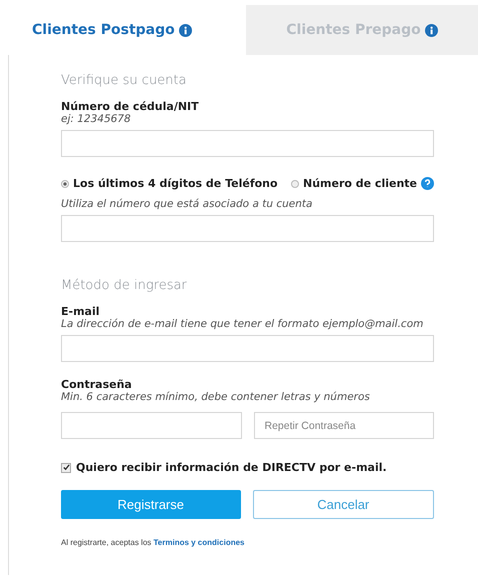 This screenshot has width=478, height=583. What do you see at coordinates (247, 228) in the screenshot?
I see `phone-digits-field` at bounding box center [247, 228].